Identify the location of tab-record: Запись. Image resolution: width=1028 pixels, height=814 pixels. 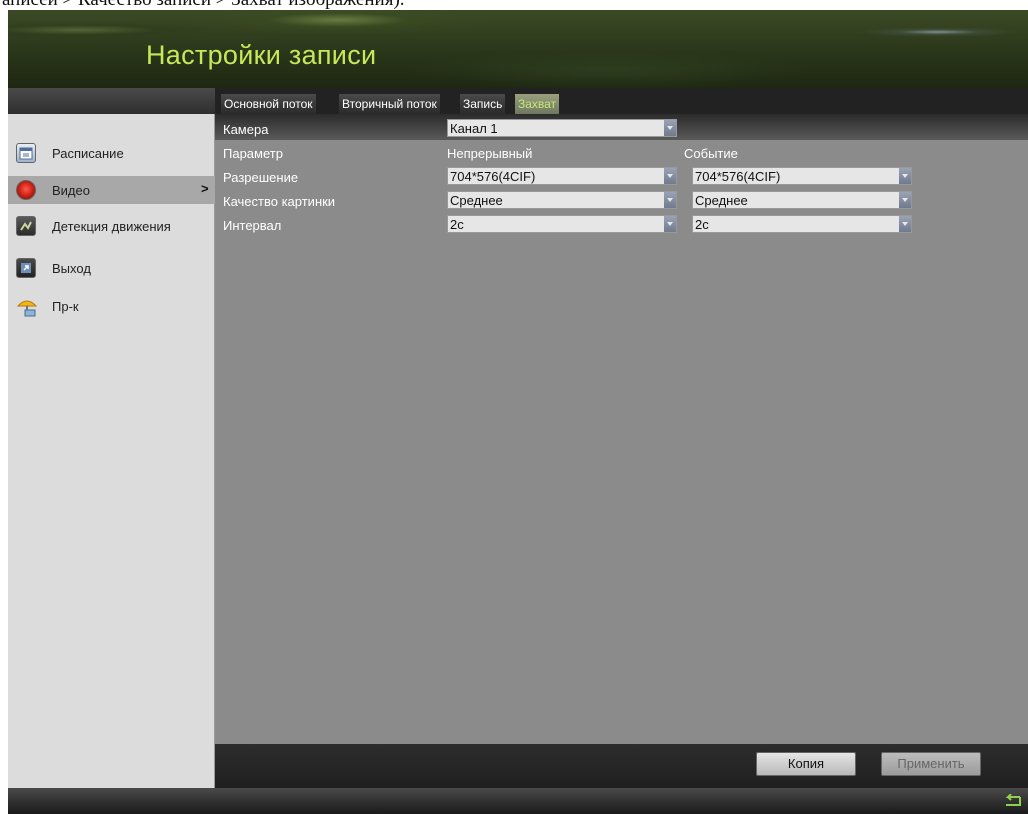
(483, 104).